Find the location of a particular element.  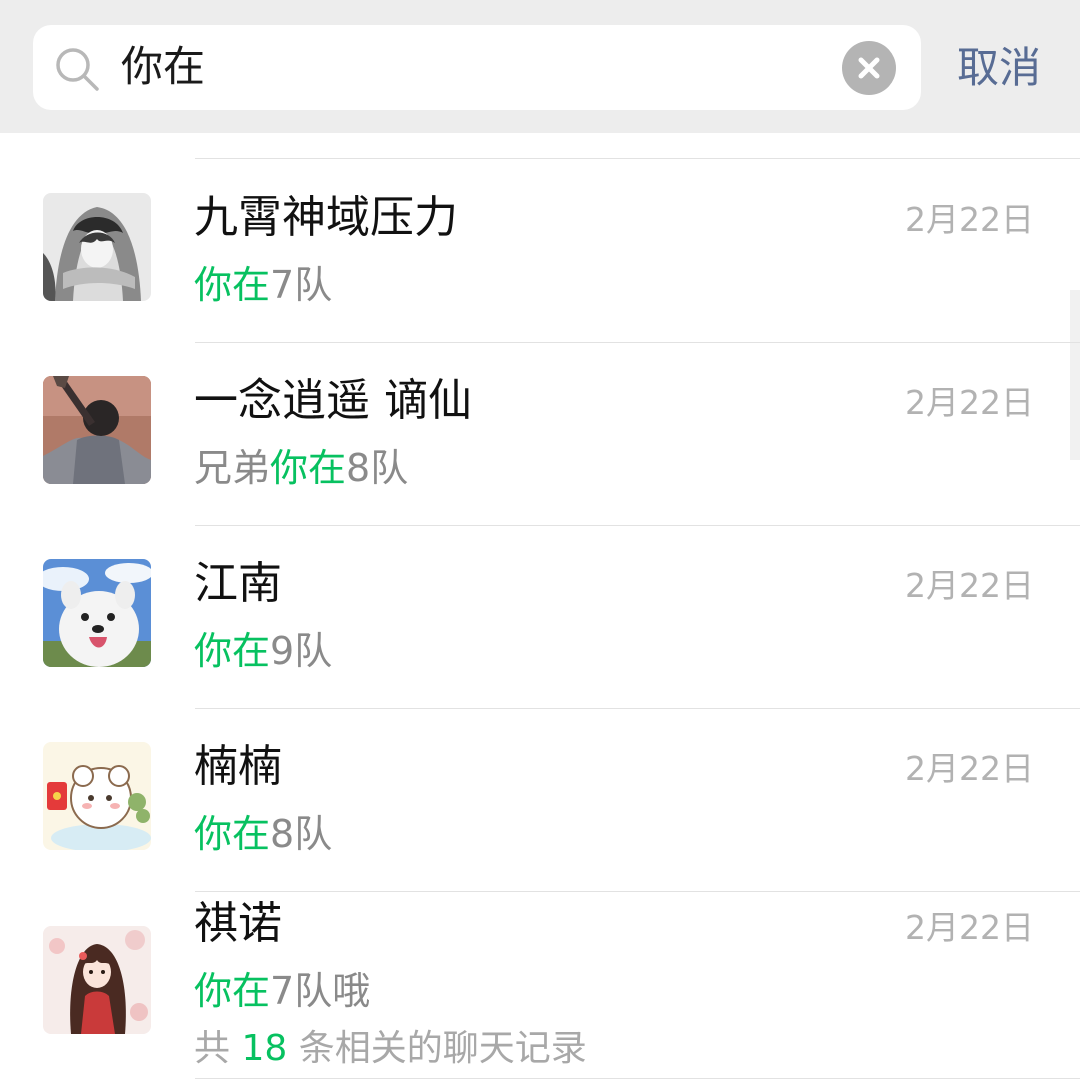

search-bar: 你在 取消 is located at coordinates (540, 66).